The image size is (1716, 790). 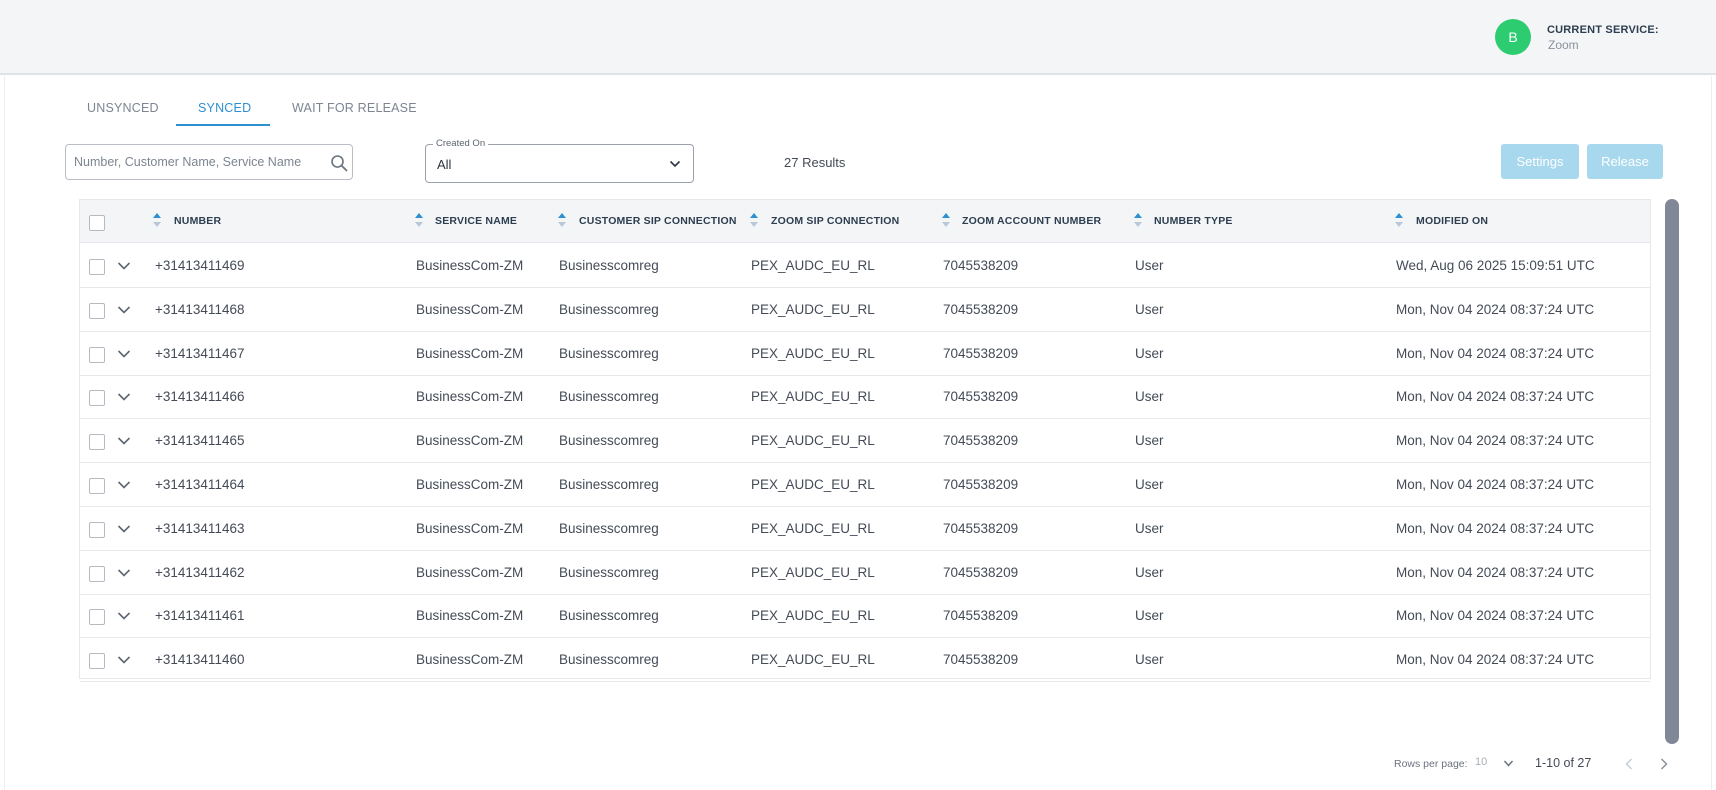 I want to click on select-all-checkbox, so click(x=97, y=223).